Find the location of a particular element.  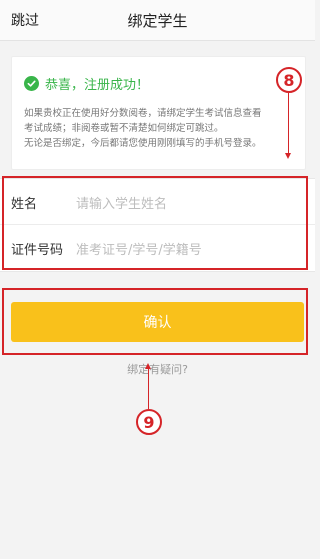

notice-line-1: 如果贵校正在使用好分数阅卷，请绑定学生考试信息查看 is located at coordinates (143, 113).